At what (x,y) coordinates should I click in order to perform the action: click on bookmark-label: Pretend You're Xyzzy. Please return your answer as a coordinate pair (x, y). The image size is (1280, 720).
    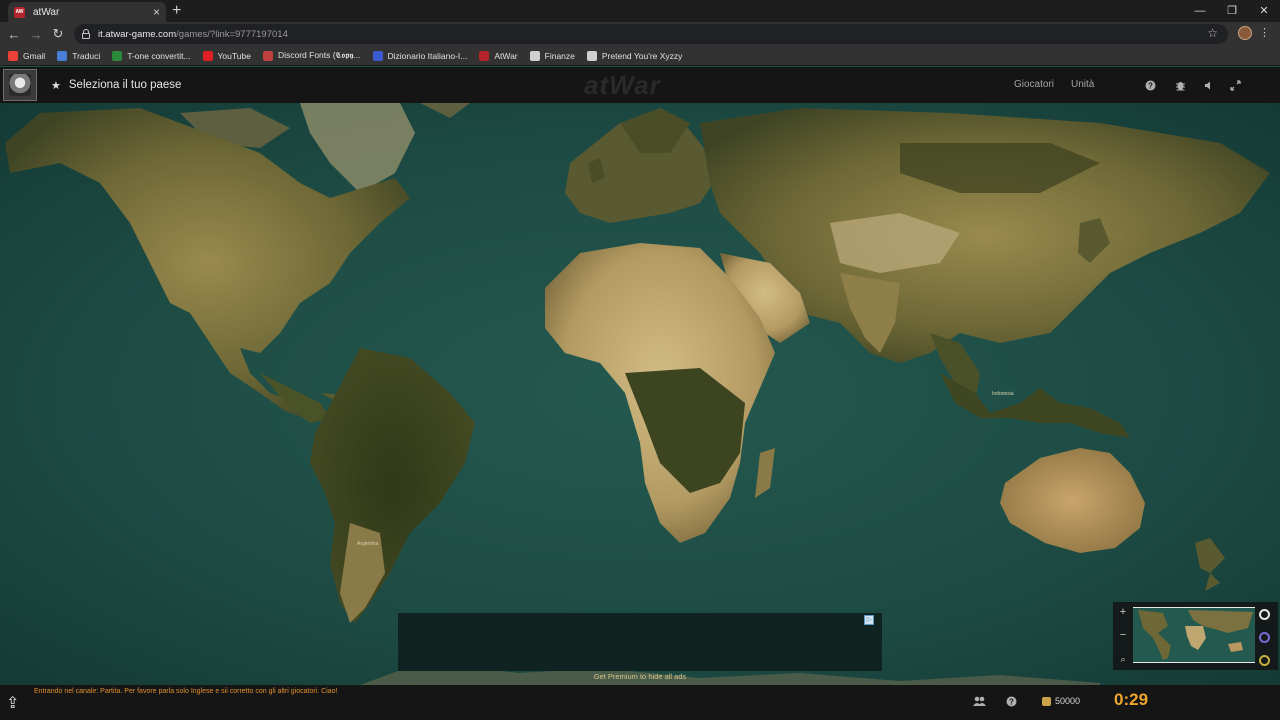
    Looking at the image, I should click on (642, 55).